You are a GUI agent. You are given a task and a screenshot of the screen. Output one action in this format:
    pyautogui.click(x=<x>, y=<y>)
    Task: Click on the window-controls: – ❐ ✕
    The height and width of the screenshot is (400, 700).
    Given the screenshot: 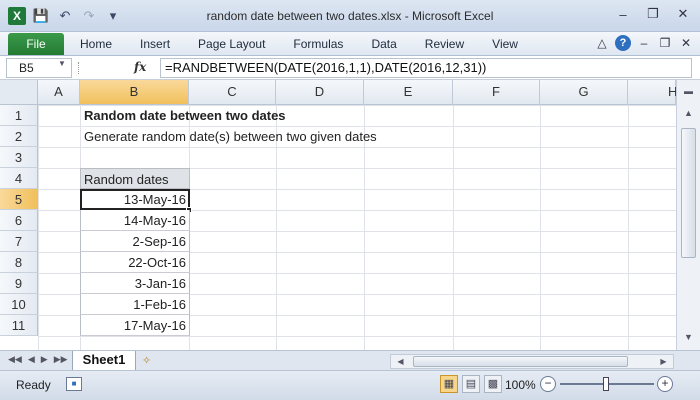 What is the action you would take?
    pyautogui.click(x=653, y=14)
    